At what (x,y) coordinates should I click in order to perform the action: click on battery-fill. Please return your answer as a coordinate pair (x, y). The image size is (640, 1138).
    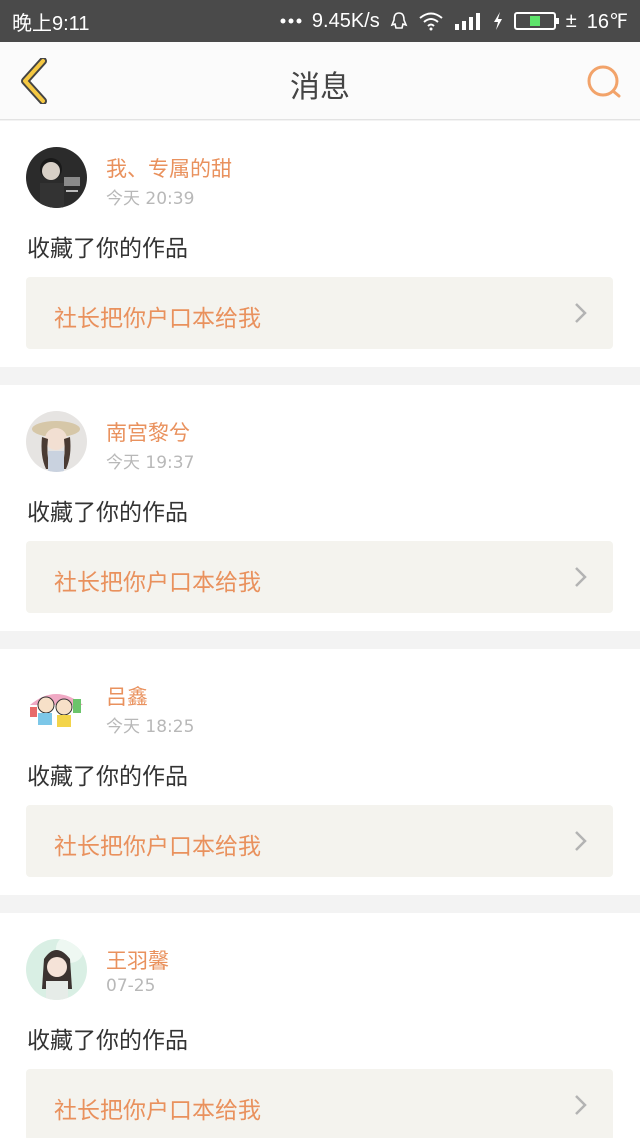
    Looking at the image, I should click on (534, 21).